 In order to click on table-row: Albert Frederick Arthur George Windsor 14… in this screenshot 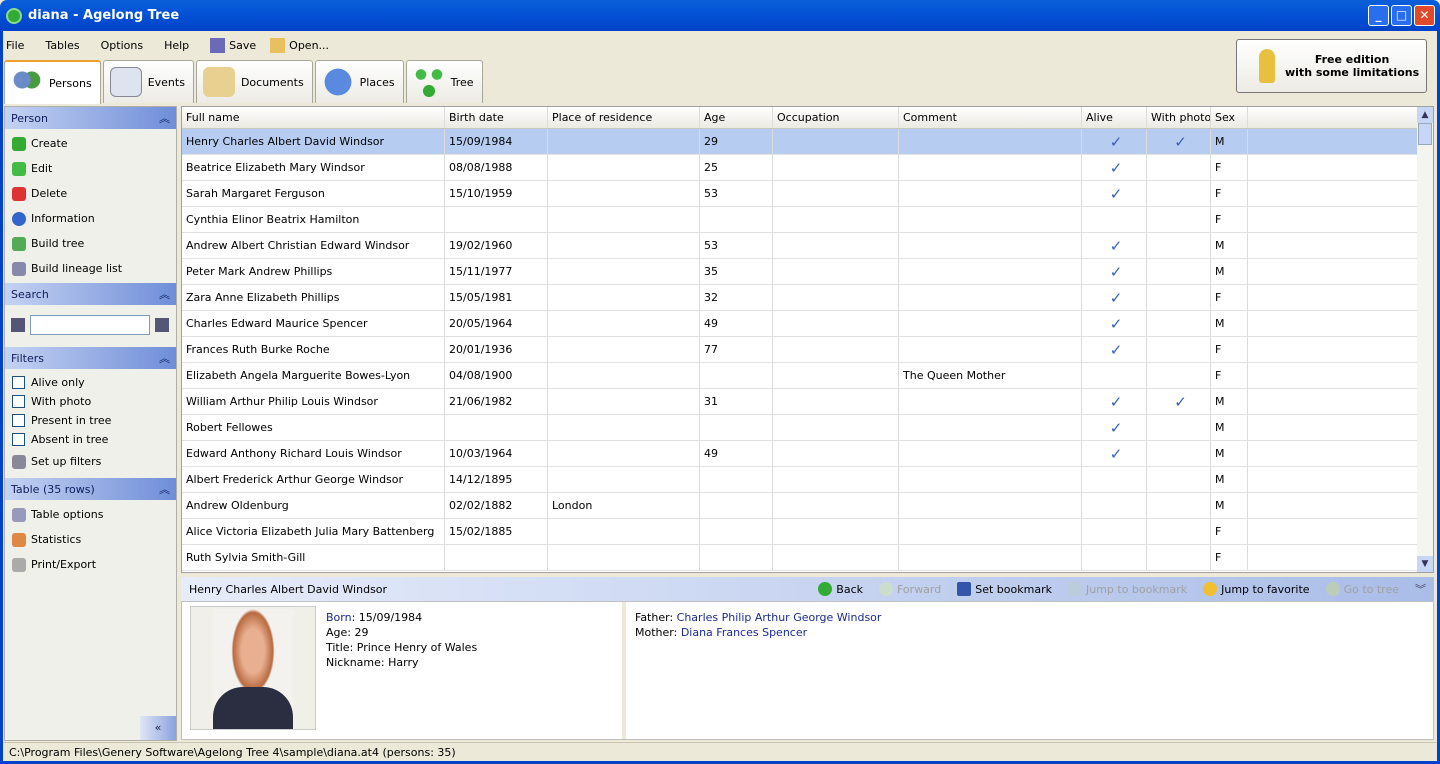, I will do `click(807, 480)`.